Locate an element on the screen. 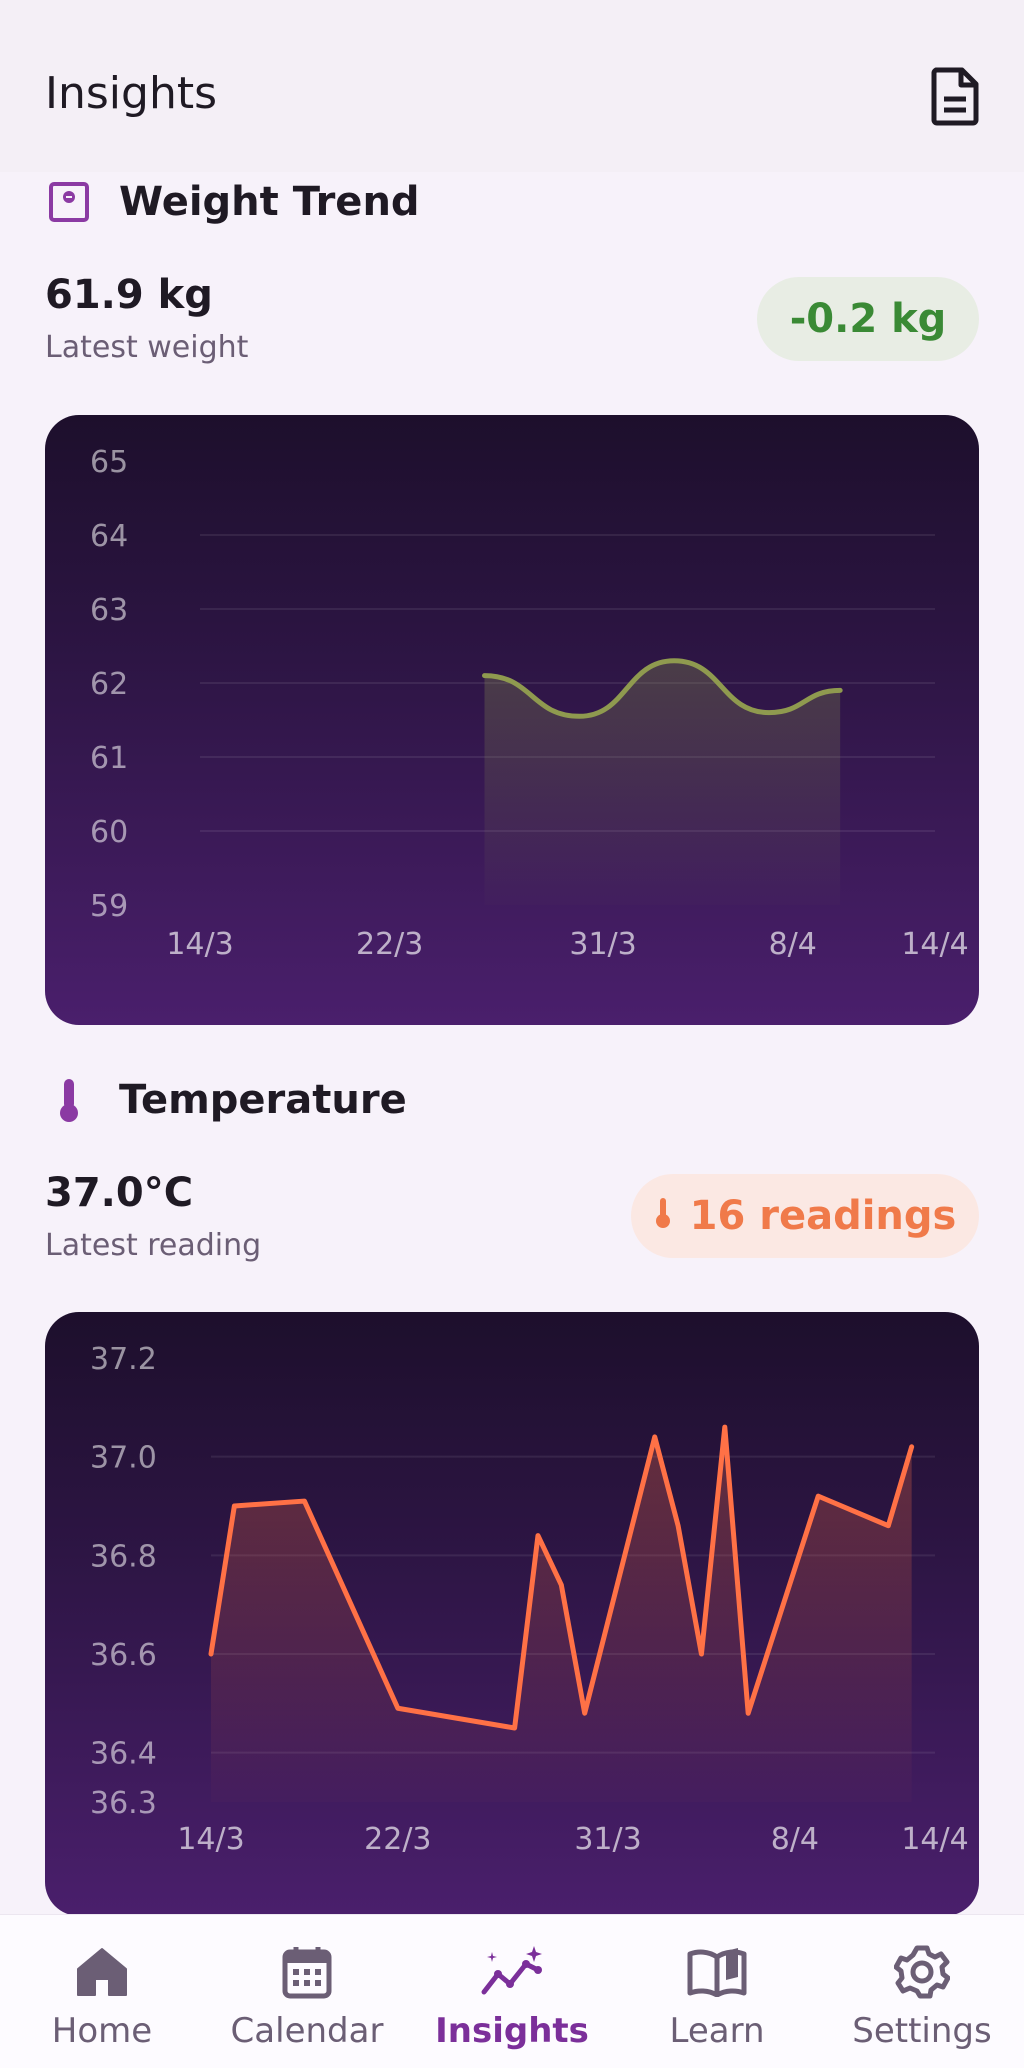  y-tick-label: 37.2 is located at coordinates (123, 1359).